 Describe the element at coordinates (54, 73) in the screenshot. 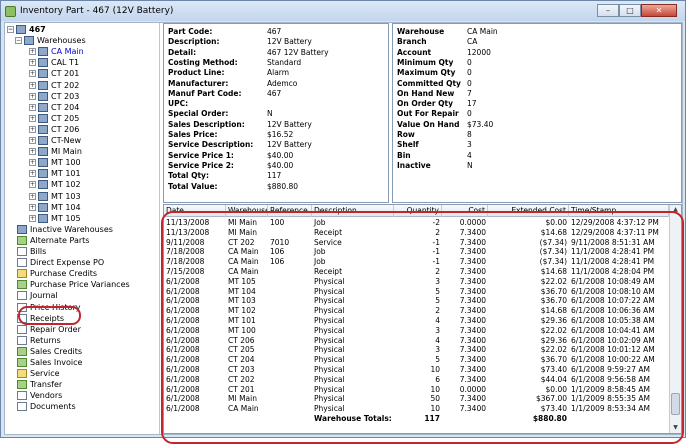

I see `tree-warehouse-2: + CT 201` at that location.